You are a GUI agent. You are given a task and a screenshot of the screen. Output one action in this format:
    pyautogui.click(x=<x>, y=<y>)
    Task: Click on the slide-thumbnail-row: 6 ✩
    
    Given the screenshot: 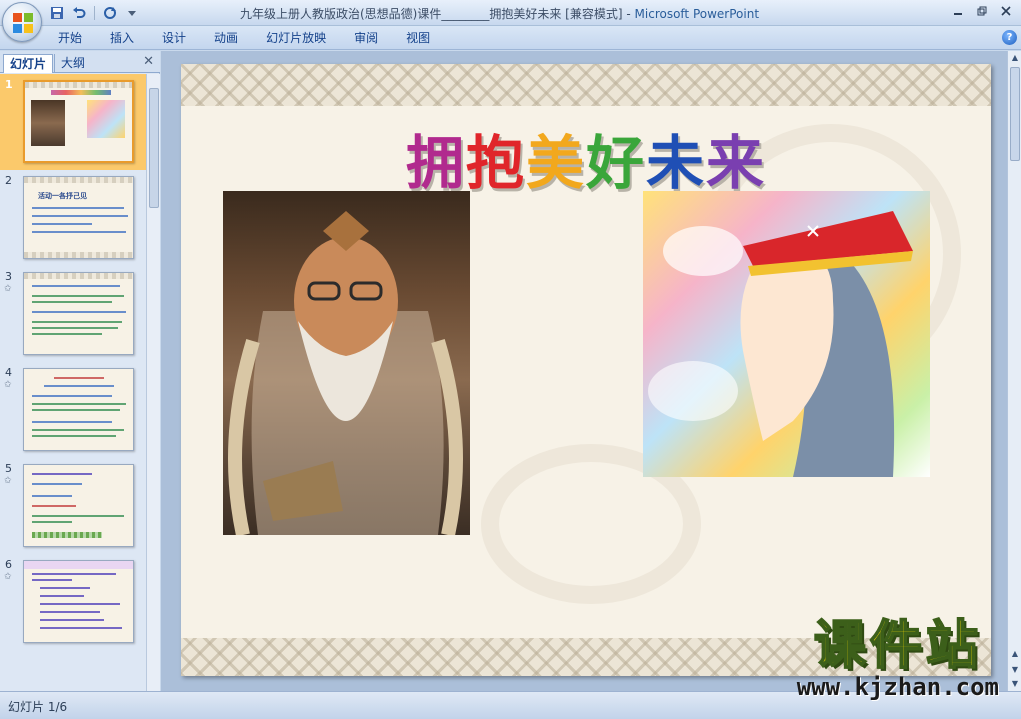 What is the action you would take?
    pyautogui.click(x=73, y=602)
    